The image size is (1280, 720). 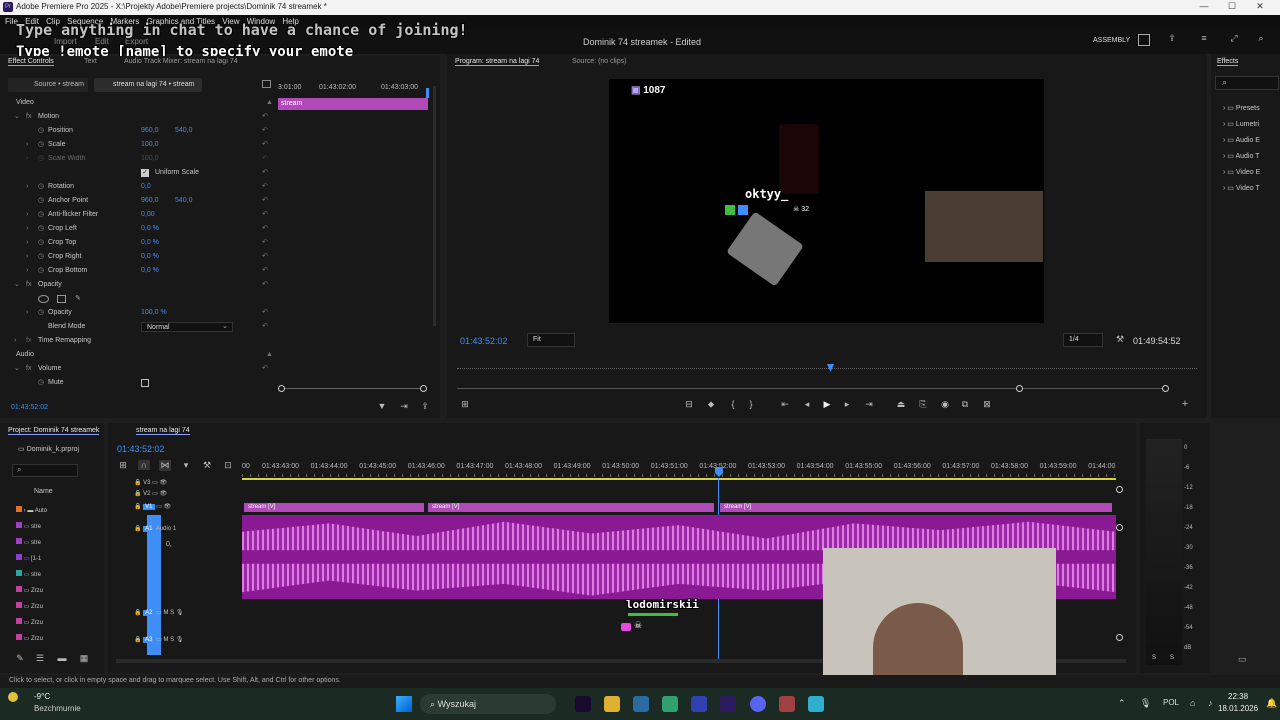 I want to click on freeform-view-icon: ▦, so click(x=84, y=658).